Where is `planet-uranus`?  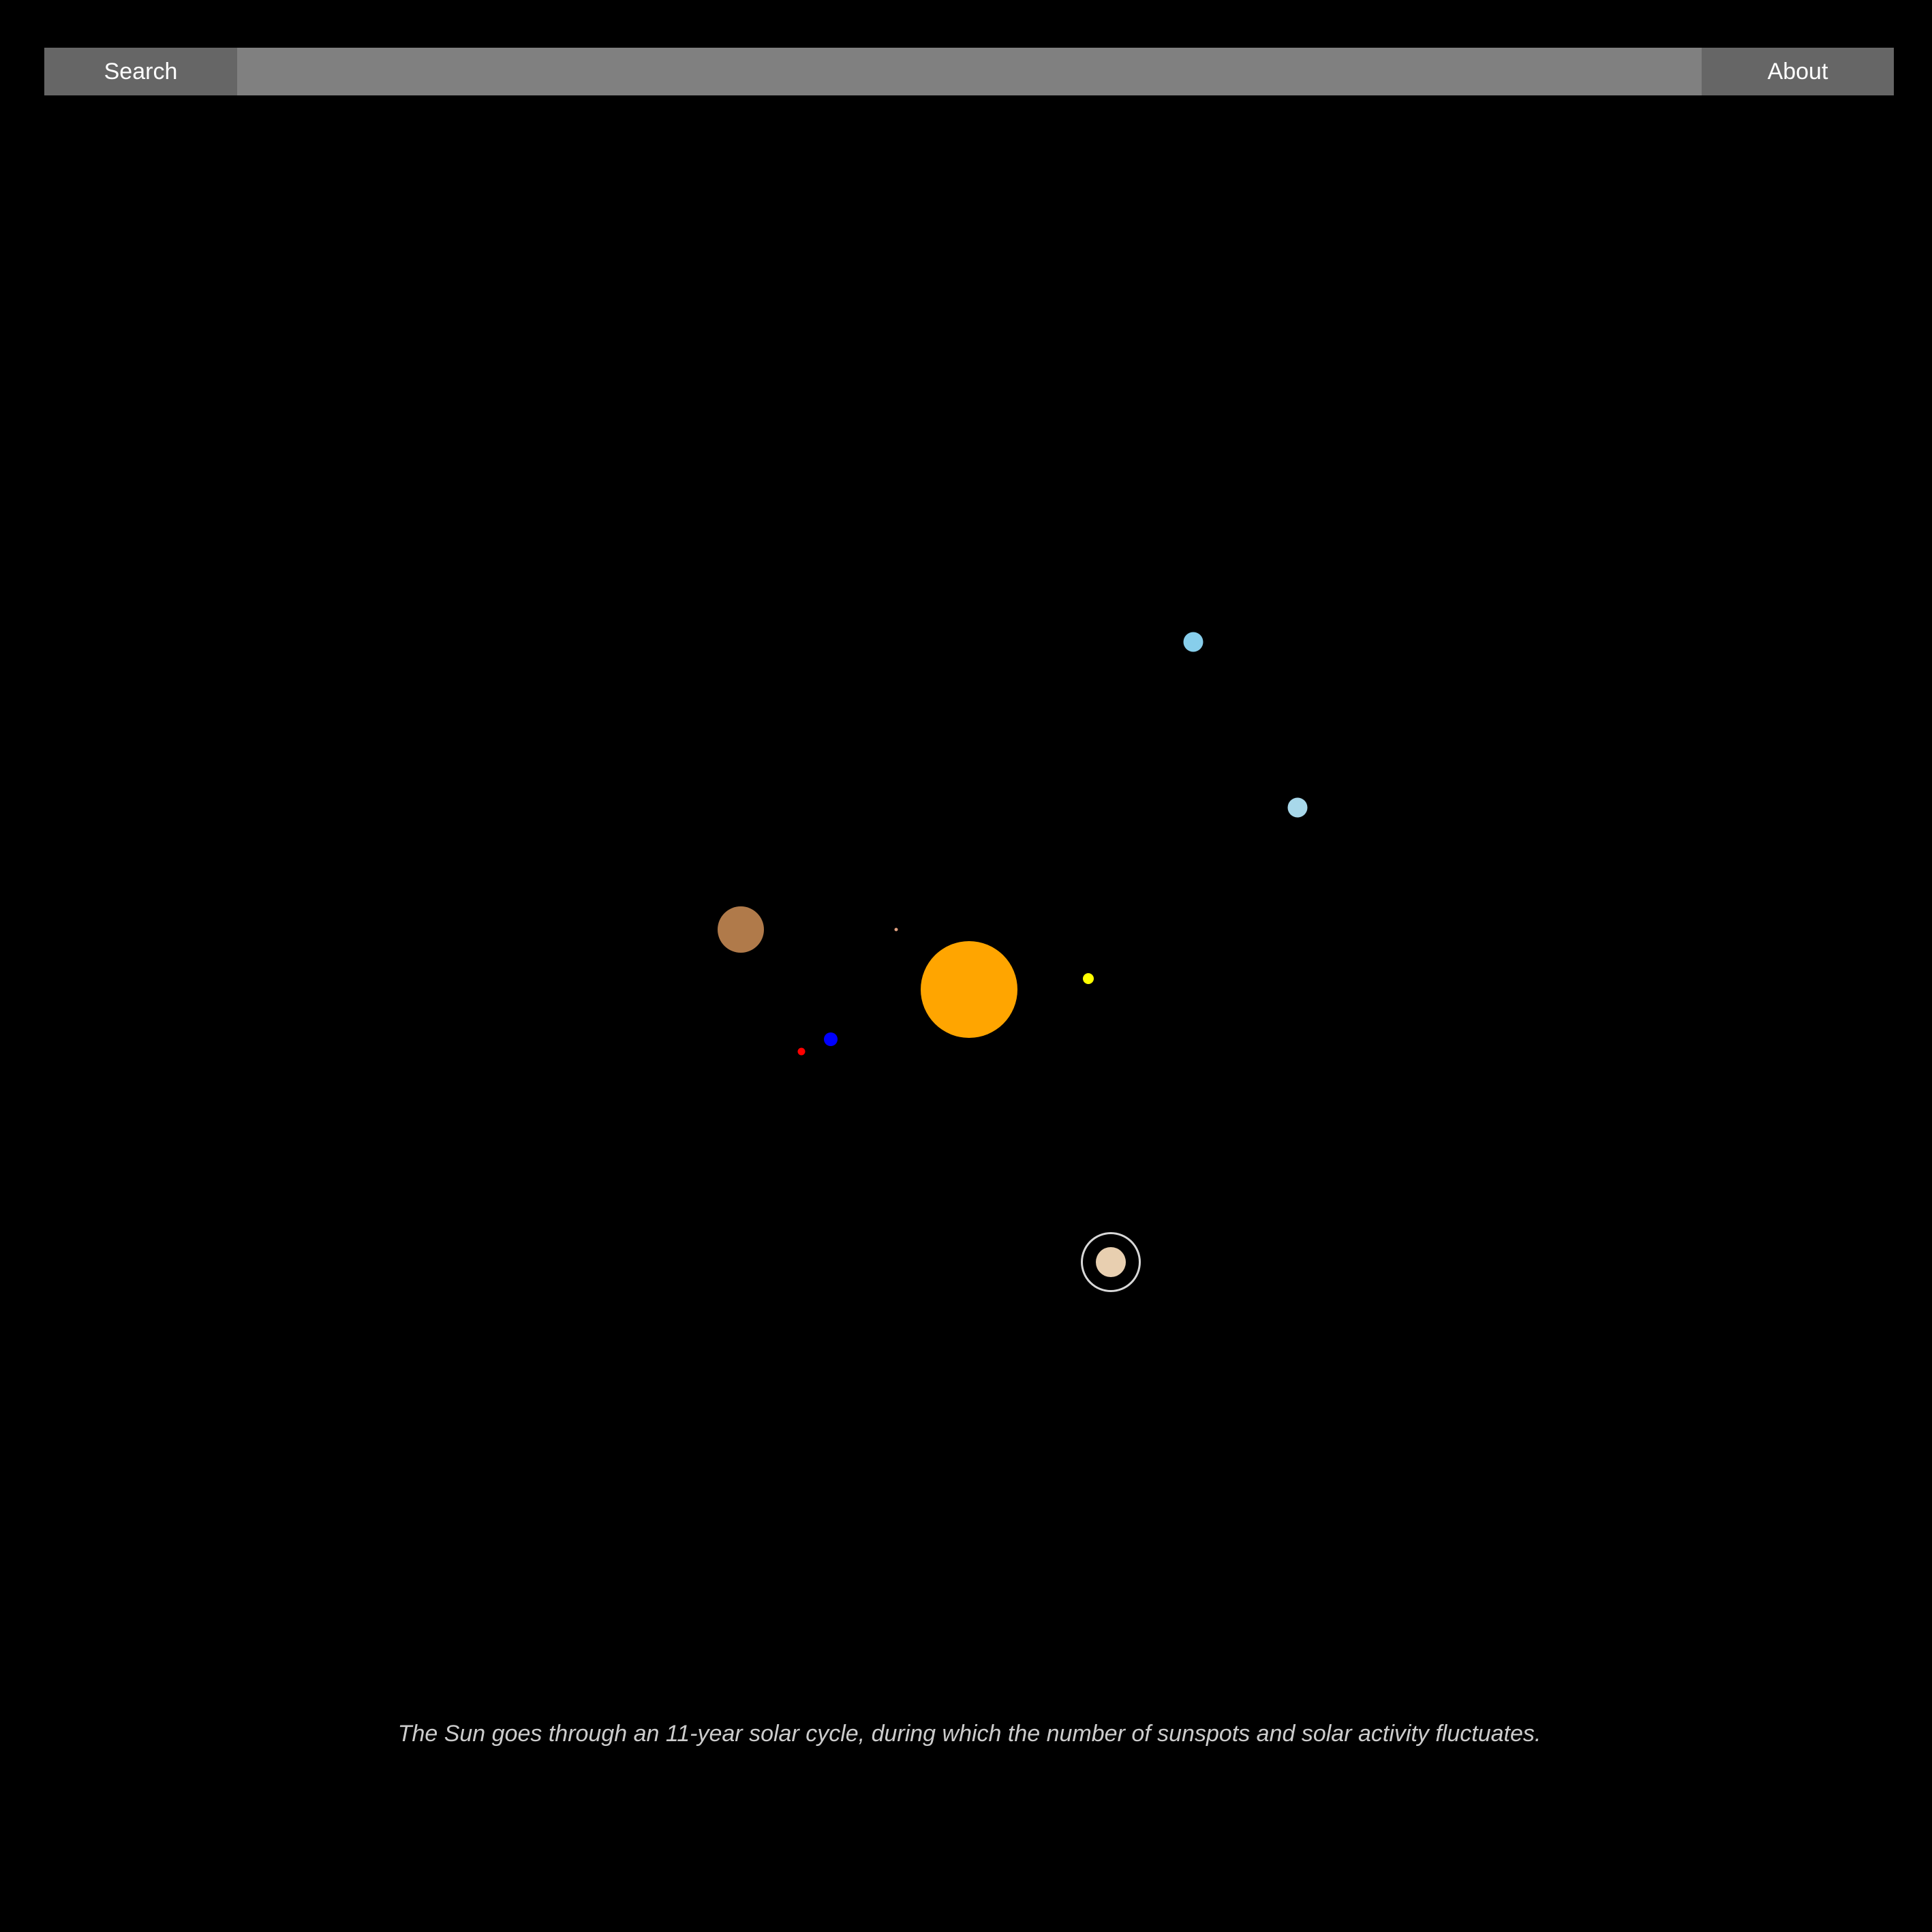 planet-uranus is located at coordinates (1193, 642).